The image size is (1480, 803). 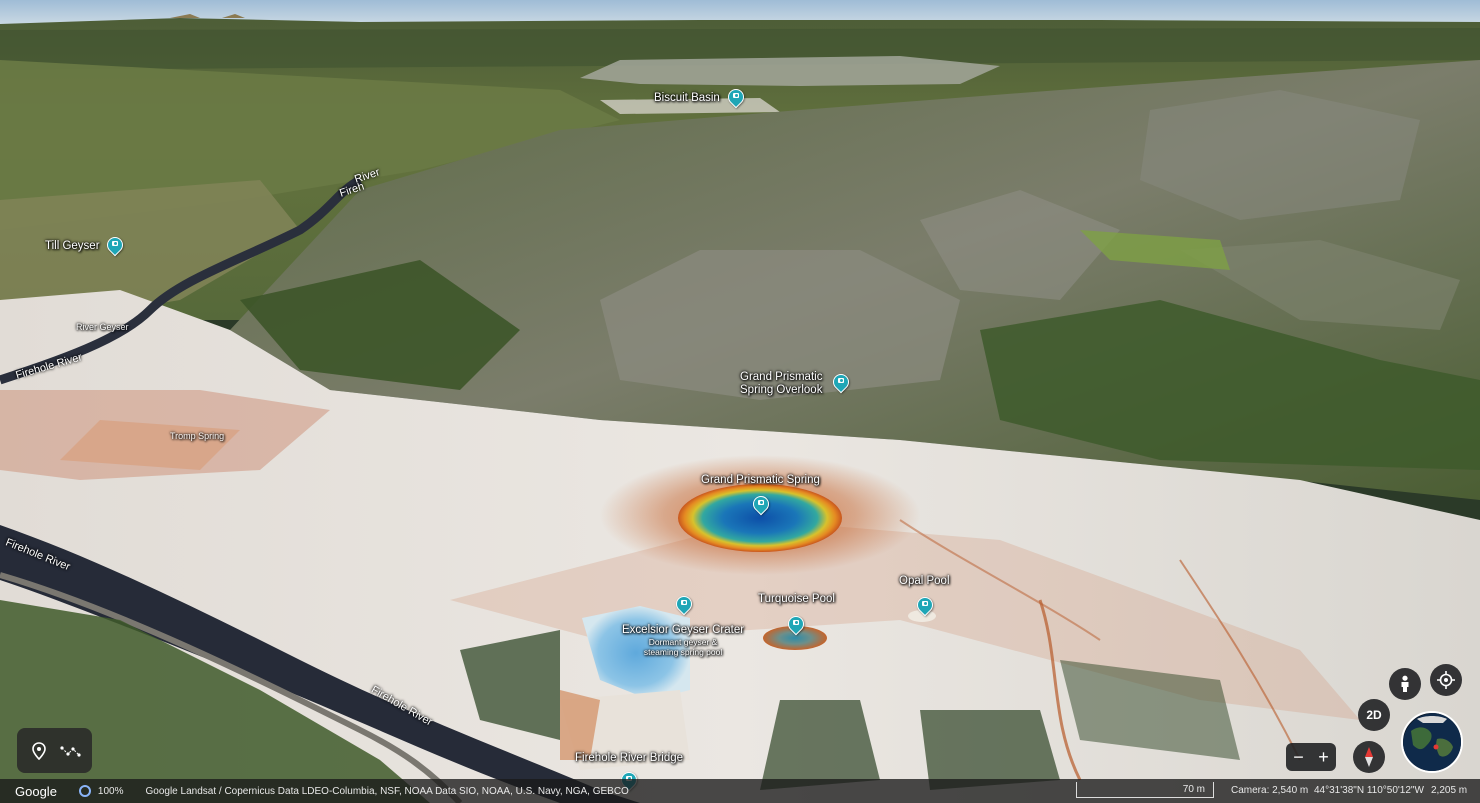 I want to click on compass-needle-icon, so click(x=1369, y=757).